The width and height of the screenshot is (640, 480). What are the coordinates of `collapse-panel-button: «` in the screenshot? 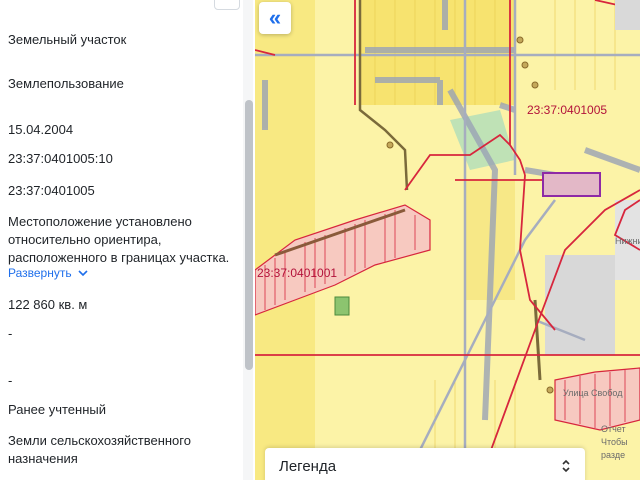 It's located at (275, 18).